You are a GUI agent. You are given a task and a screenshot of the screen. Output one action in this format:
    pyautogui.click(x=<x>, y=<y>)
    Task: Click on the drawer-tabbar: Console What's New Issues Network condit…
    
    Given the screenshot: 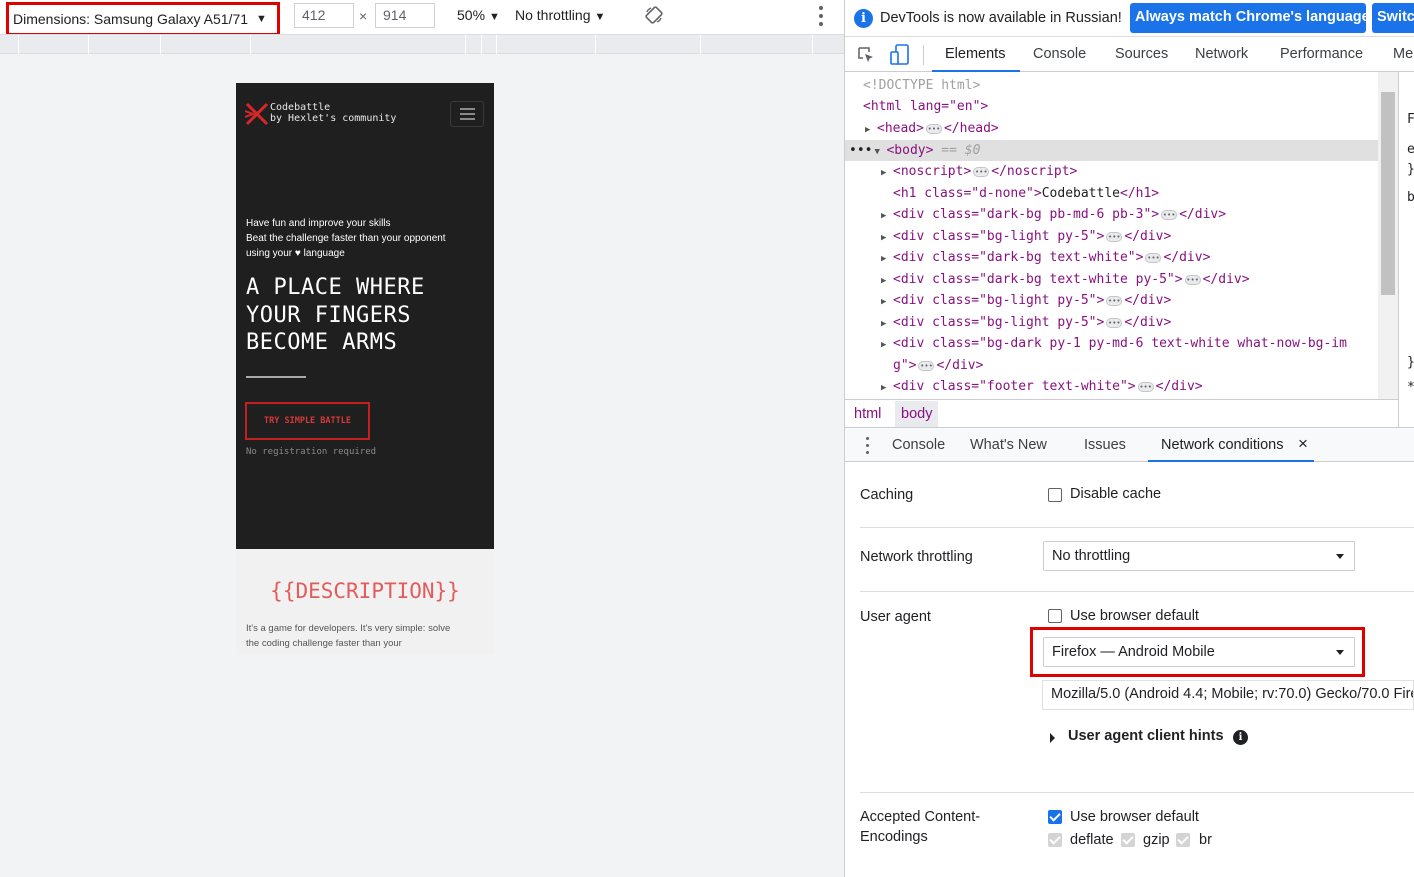 What is the action you would take?
    pyautogui.click(x=1129, y=444)
    